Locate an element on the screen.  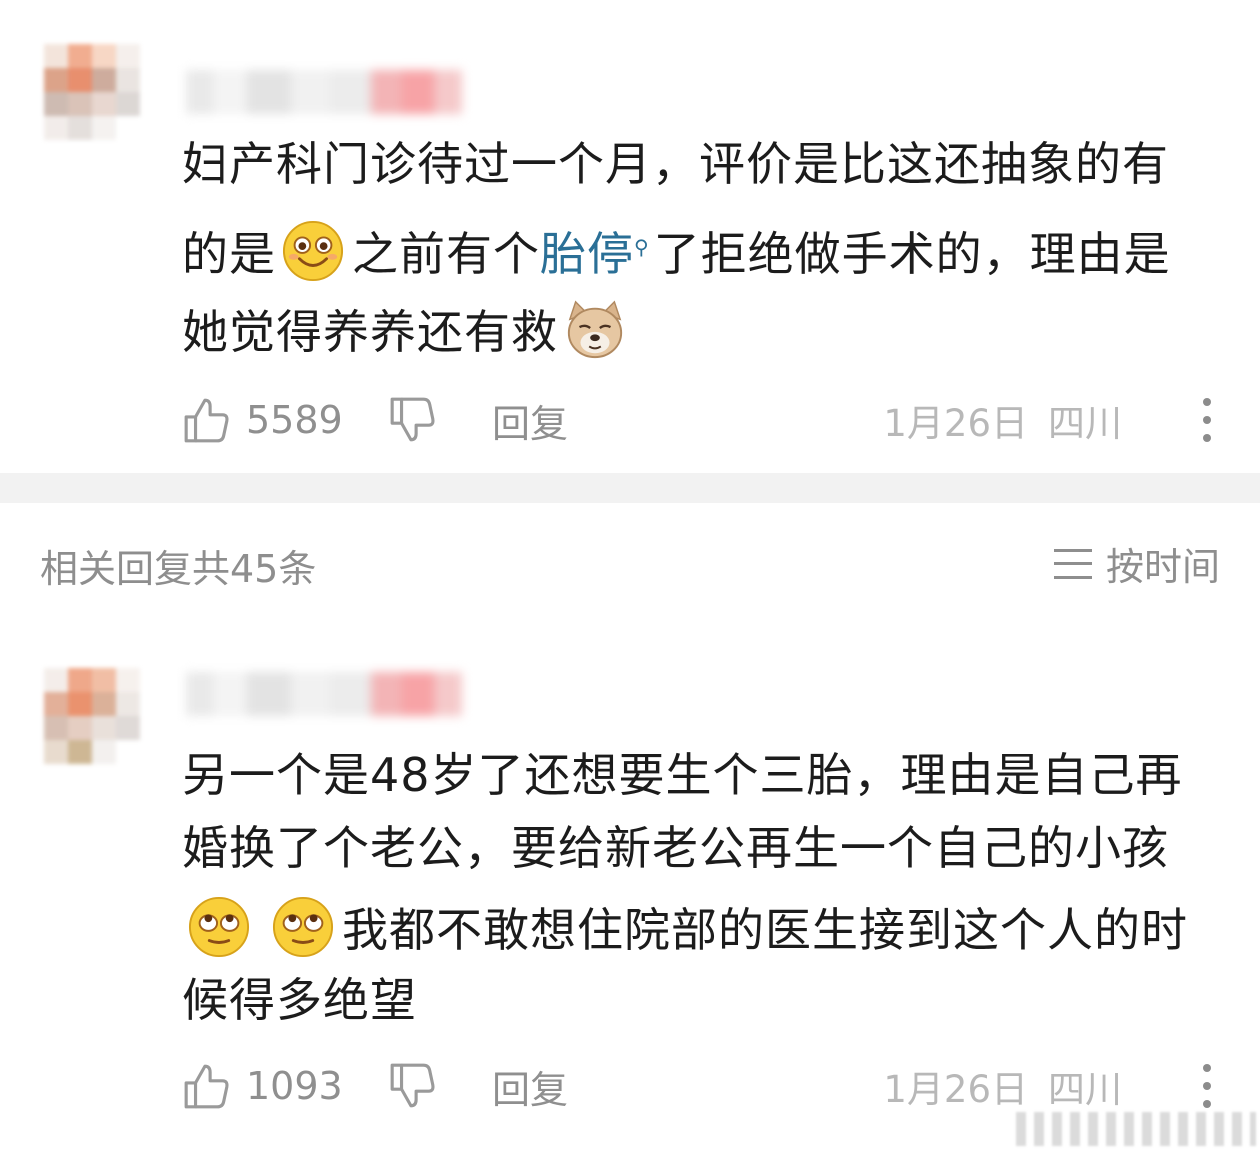
sort-lines-icon is located at coordinates (1072, 563).